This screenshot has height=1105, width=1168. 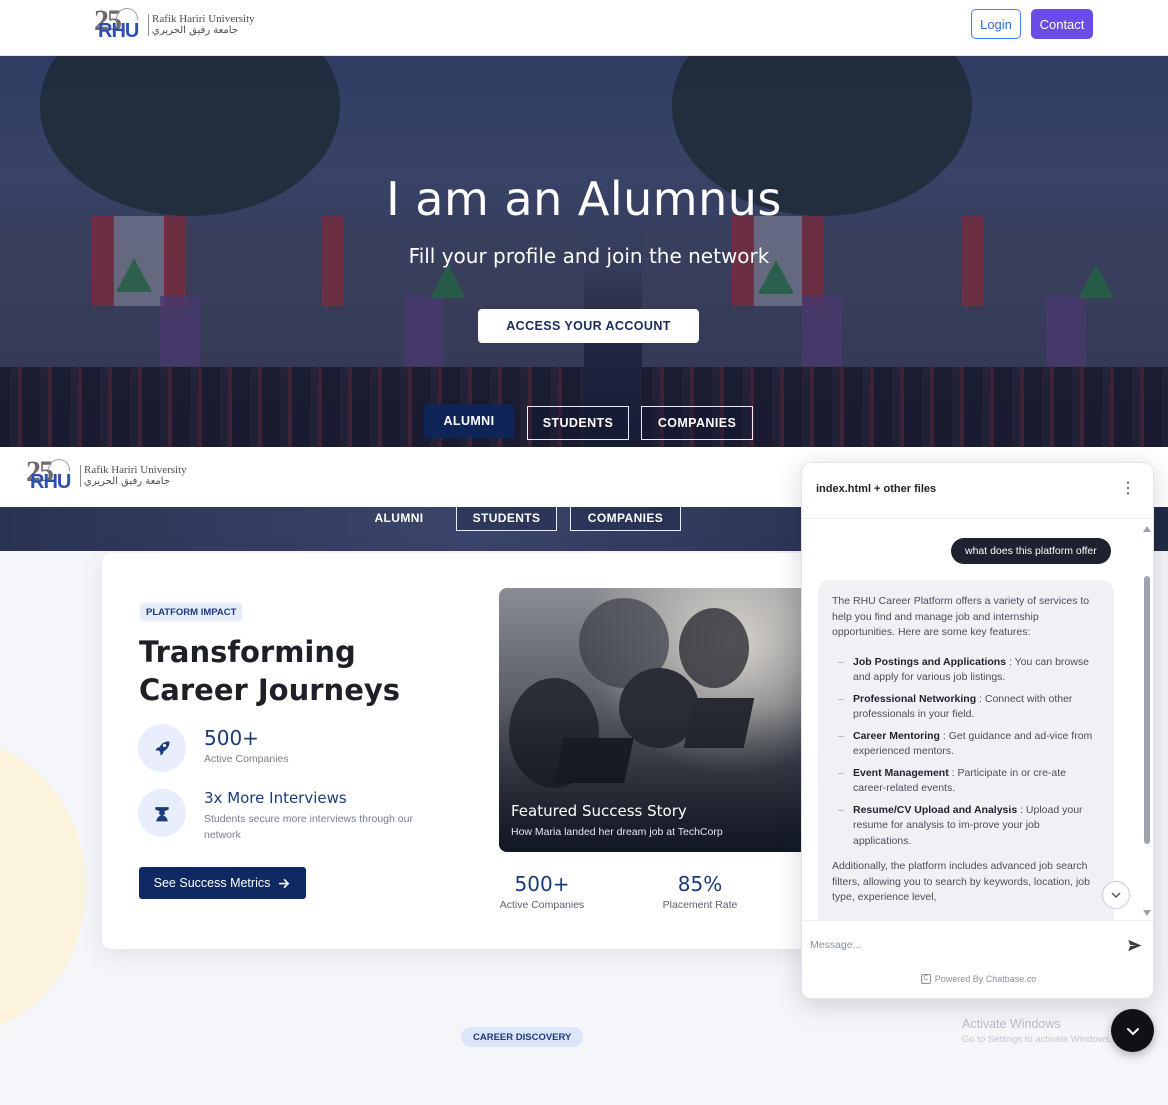 What do you see at coordinates (1062, 24) in the screenshot?
I see `contact-button: Contact` at bounding box center [1062, 24].